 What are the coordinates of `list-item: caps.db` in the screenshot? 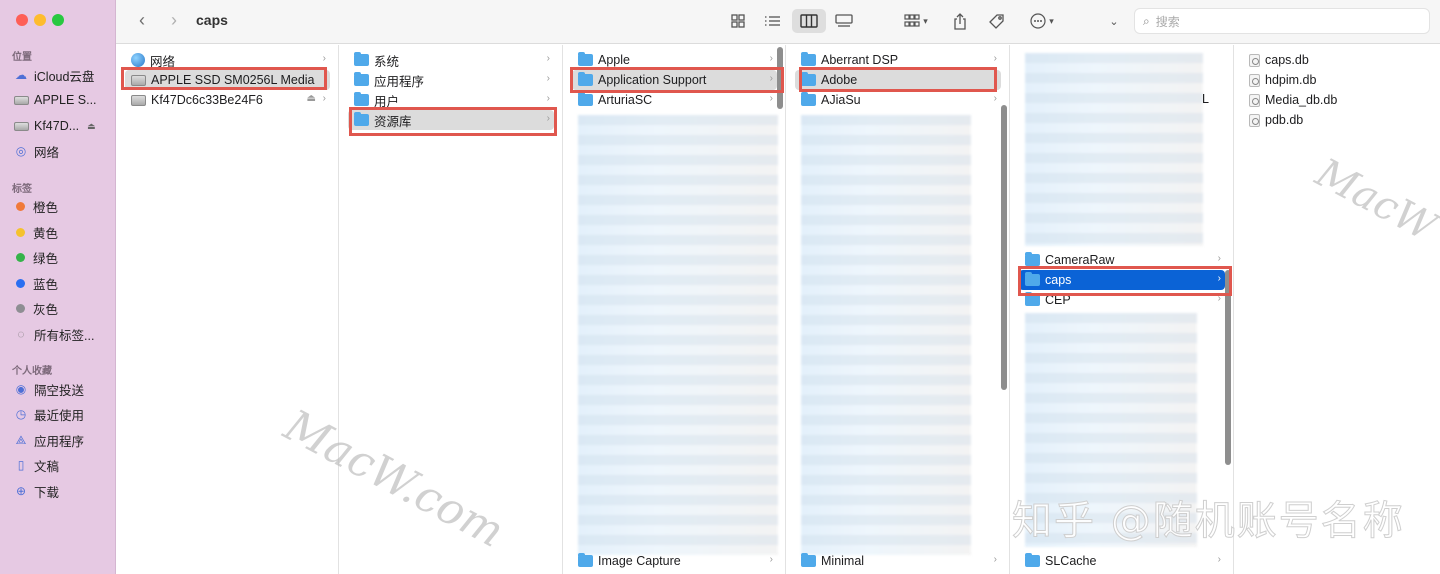 It's located at (1337, 60).